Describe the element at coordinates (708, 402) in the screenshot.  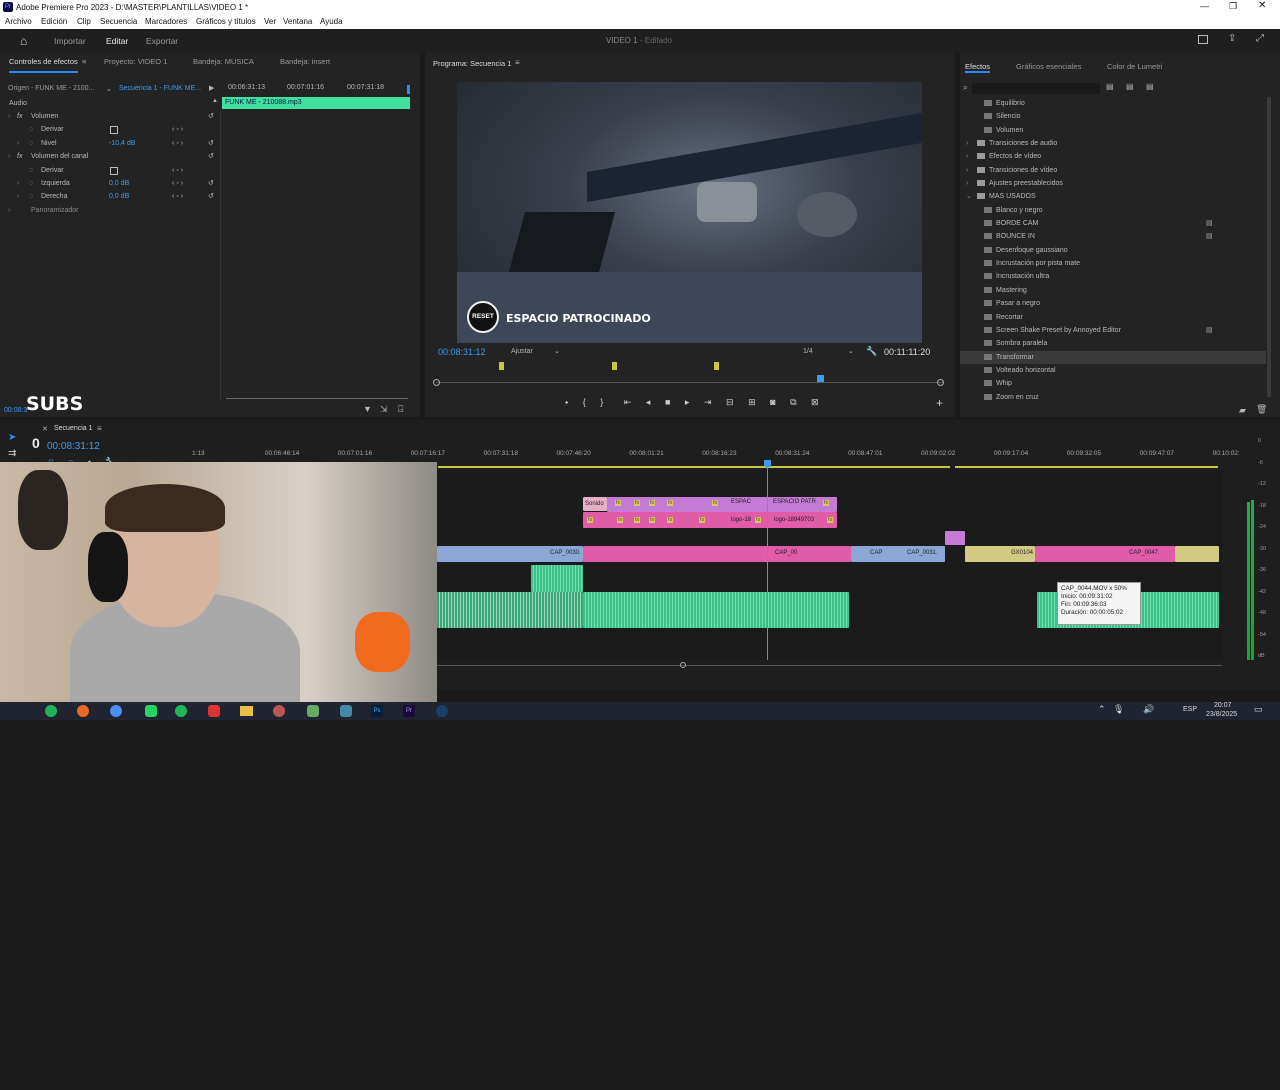
I see `go-to-out-icon: ⇥` at that location.